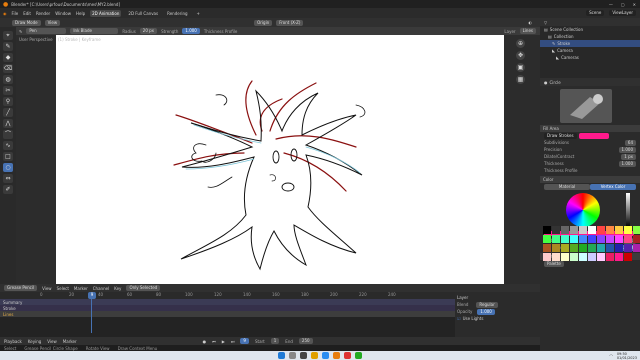 Image resolution: width=640 pixels, height=360 pixels. Describe the element at coordinates (143, 288) in the screenshot. I see `only-selected-toggle: Only Selected` at that location.